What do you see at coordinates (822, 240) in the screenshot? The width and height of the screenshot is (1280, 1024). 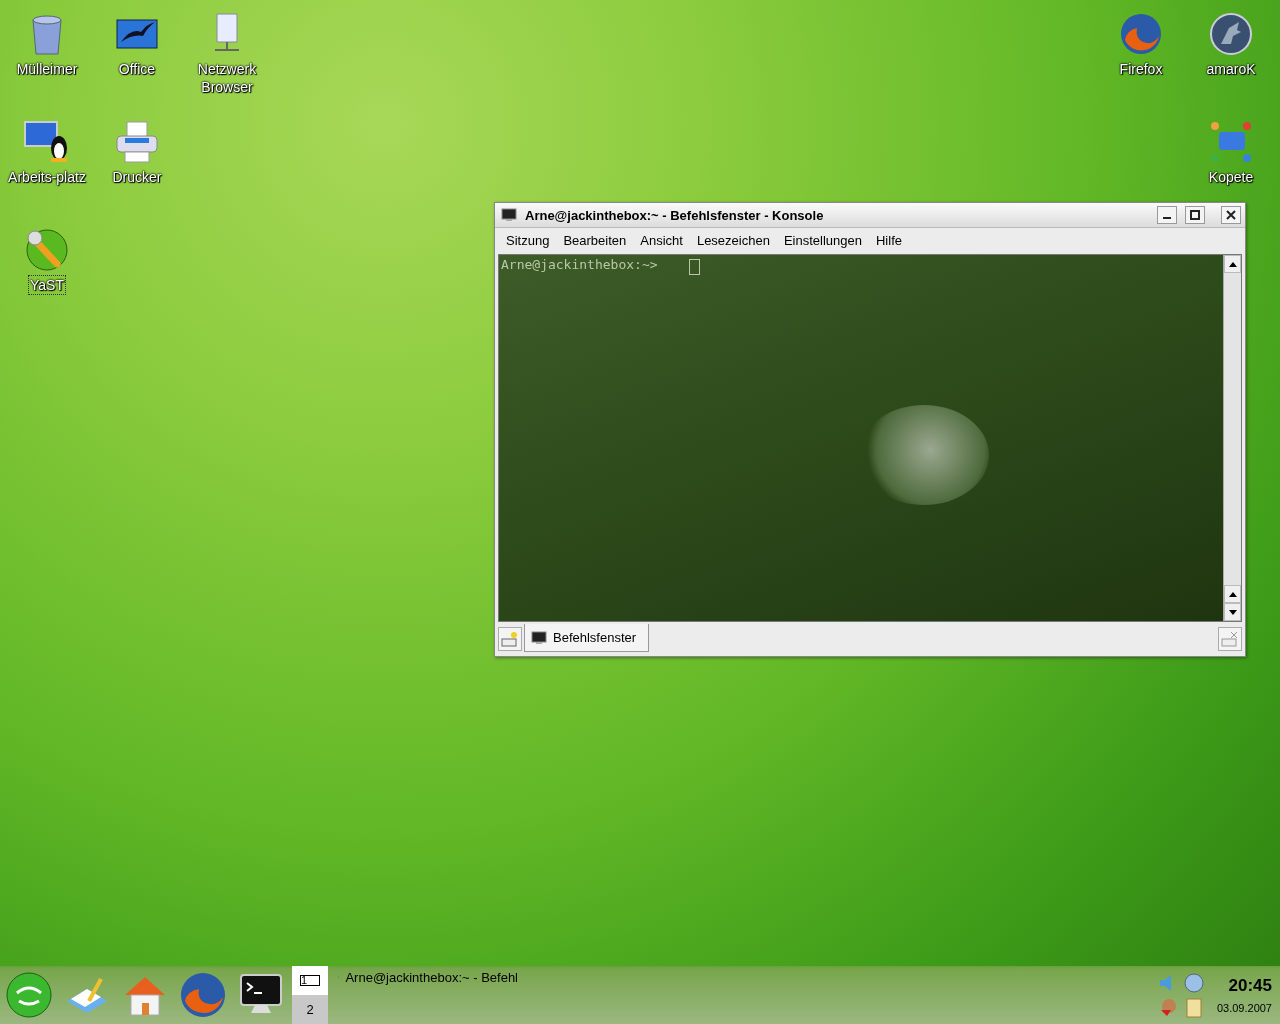 I see `menu-item: Einstellungen` at bounding box center [822, 240].